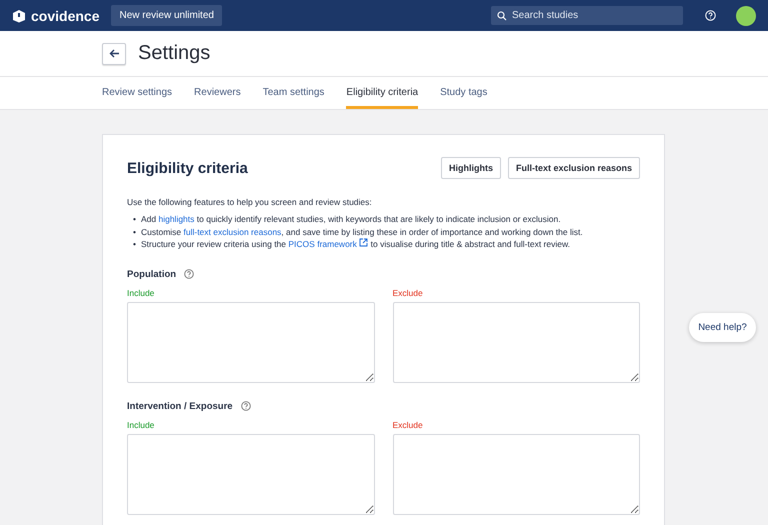 Image resolution: width=768 pixels, height=525 pixels. What do you see at coordinates (151, 274) in the screenshot?
I see `section-title: Population` at bounding box center [151, 274].